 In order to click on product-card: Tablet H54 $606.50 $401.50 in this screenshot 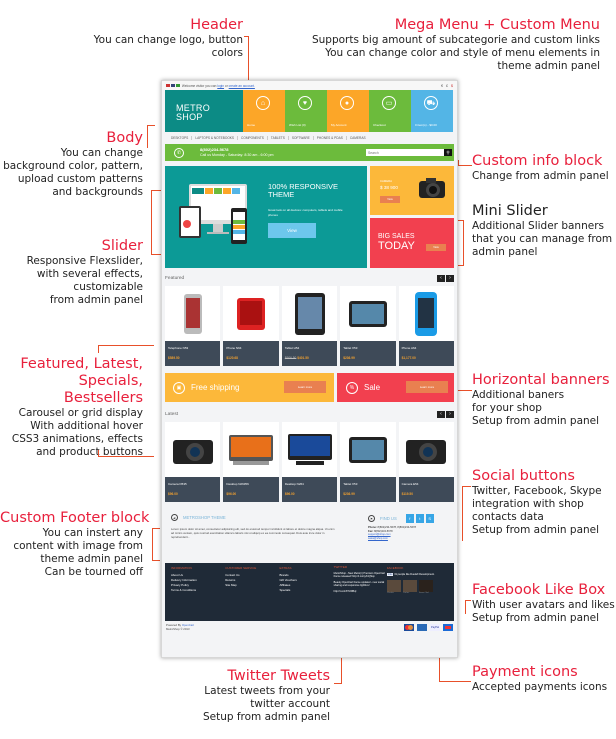, I will do `click(309, 326)`.